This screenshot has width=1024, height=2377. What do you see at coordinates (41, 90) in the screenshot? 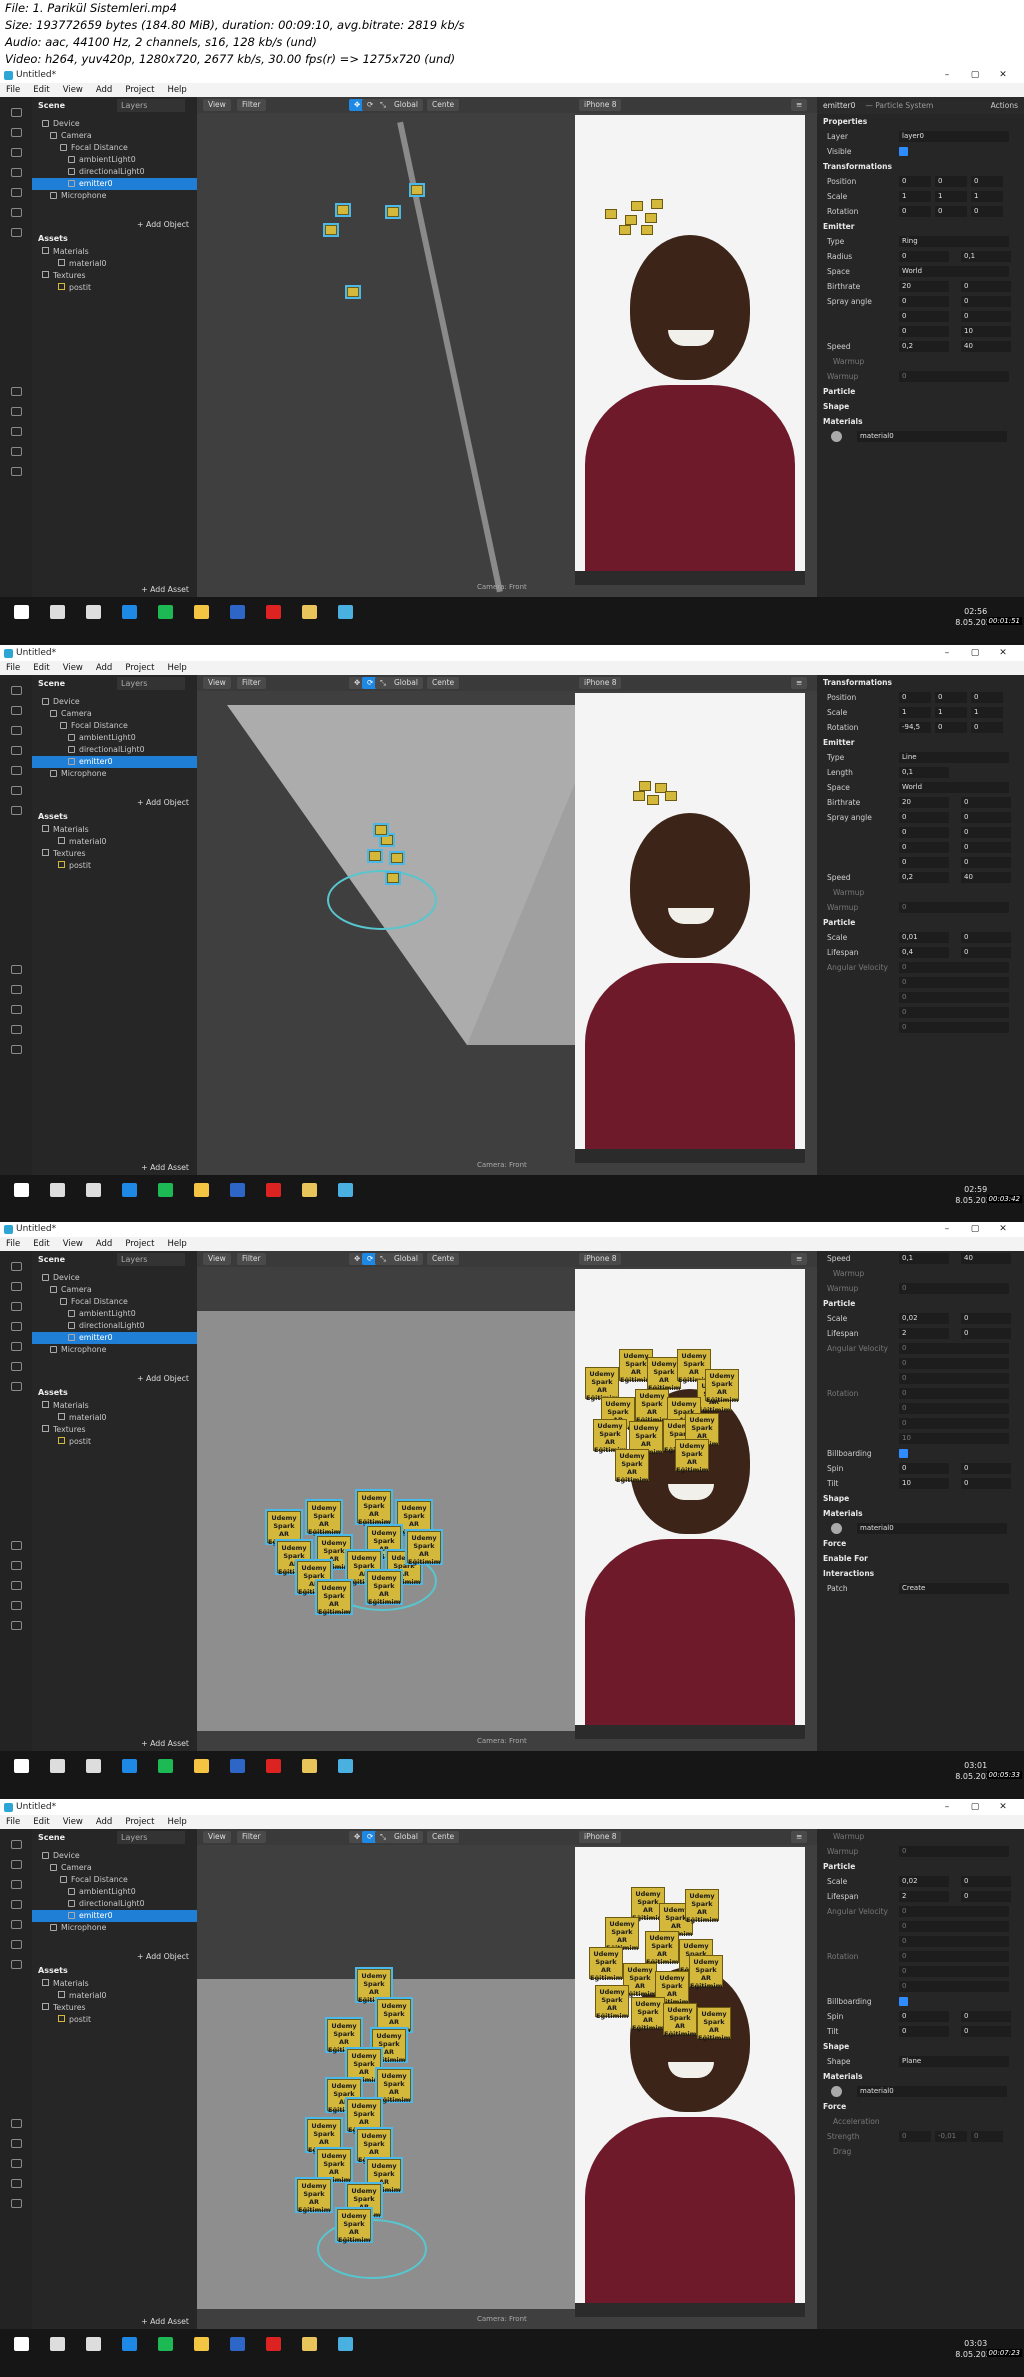
I see `menu-edit: Edit` at bounding box center [41, 90].